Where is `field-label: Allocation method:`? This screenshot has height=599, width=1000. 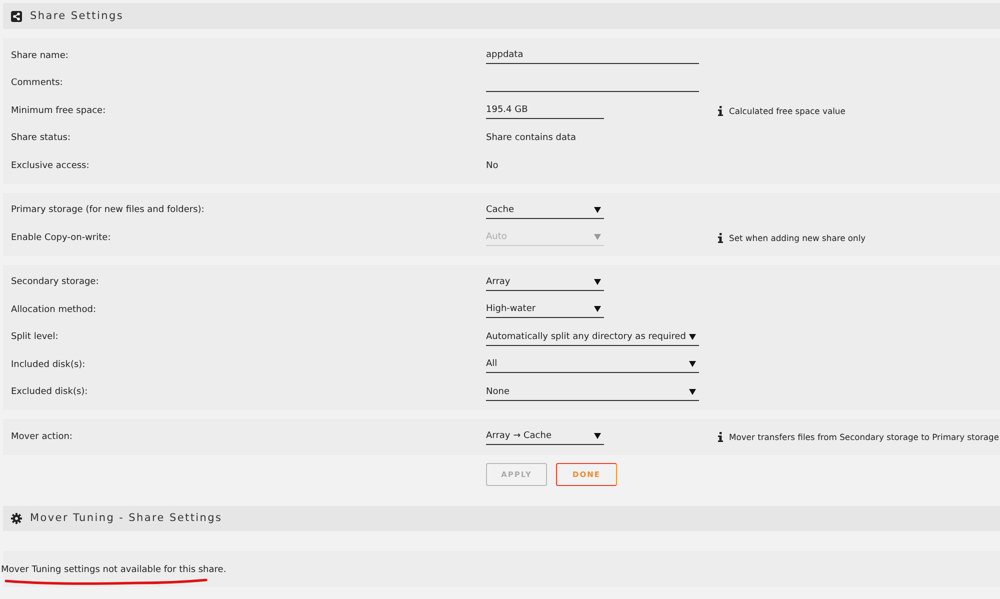 field-label: Allocation method: is located at coordinates (54, 309).